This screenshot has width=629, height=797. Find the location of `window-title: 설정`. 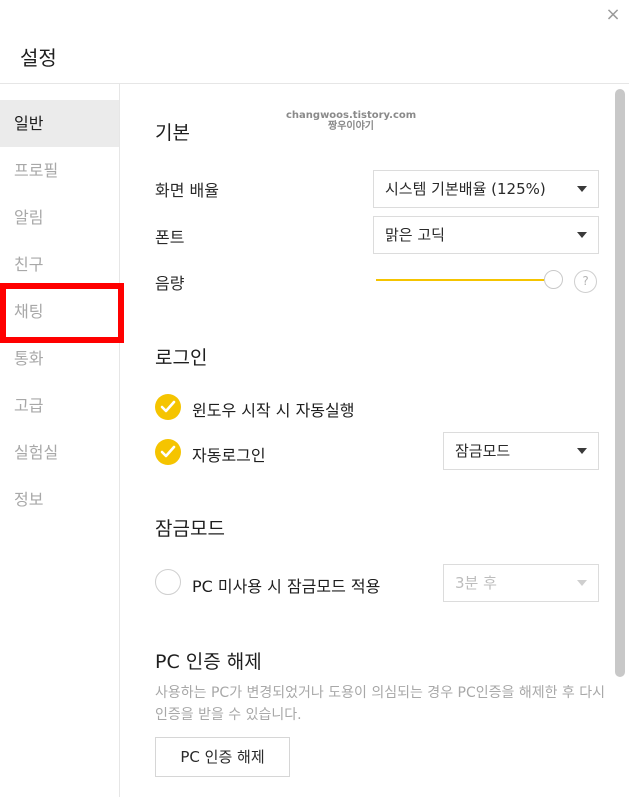

window-title: 설정 is located at coordinates (38, 58).